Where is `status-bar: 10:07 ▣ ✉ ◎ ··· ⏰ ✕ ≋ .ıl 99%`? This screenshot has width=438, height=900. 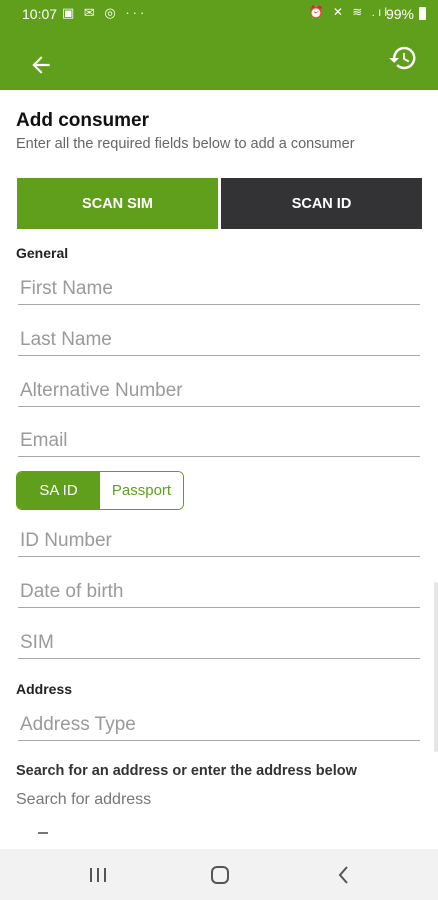 status-bar: 10:07 ▣ ✉ ◎ ··· ⏰ ✕ ≋ .ıl 99% is located at coordinates (219, 14).